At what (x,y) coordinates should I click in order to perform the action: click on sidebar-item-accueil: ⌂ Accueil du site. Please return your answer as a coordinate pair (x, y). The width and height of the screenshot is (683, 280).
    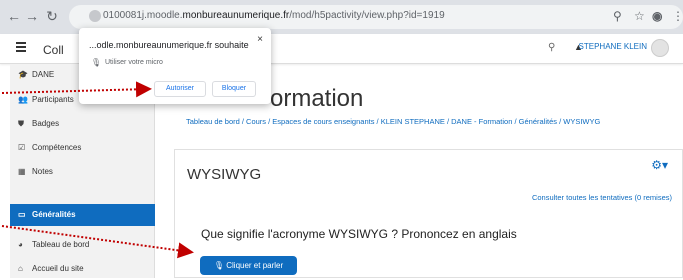
    Looking at the image, I should click on (82, 269).